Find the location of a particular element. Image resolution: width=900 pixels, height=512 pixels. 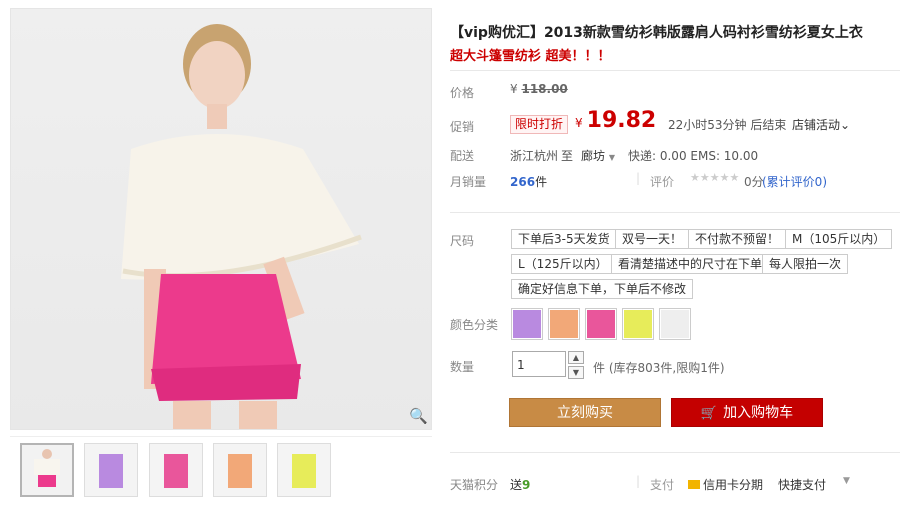

promo-price-value: 19.82 is located at coordinates (621, 120).